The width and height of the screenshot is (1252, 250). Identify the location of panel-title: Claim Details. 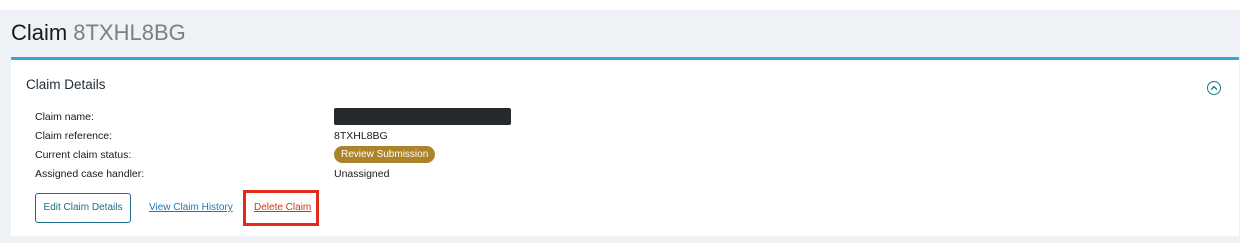
(66, 84).